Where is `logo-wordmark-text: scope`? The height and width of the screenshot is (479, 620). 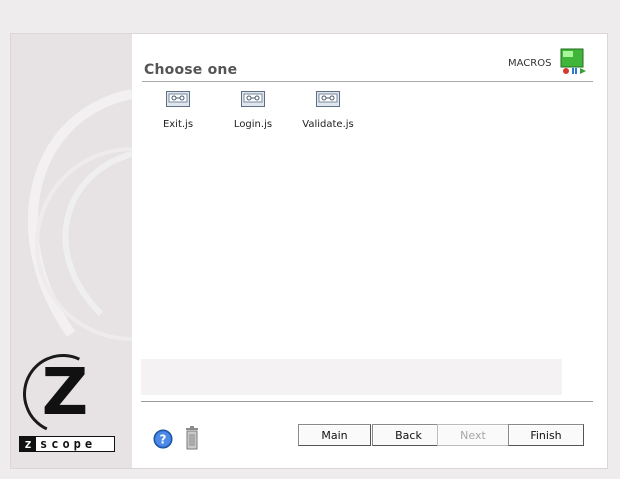
logo-wordmark-text: scope is located at coordinates (68, 444).